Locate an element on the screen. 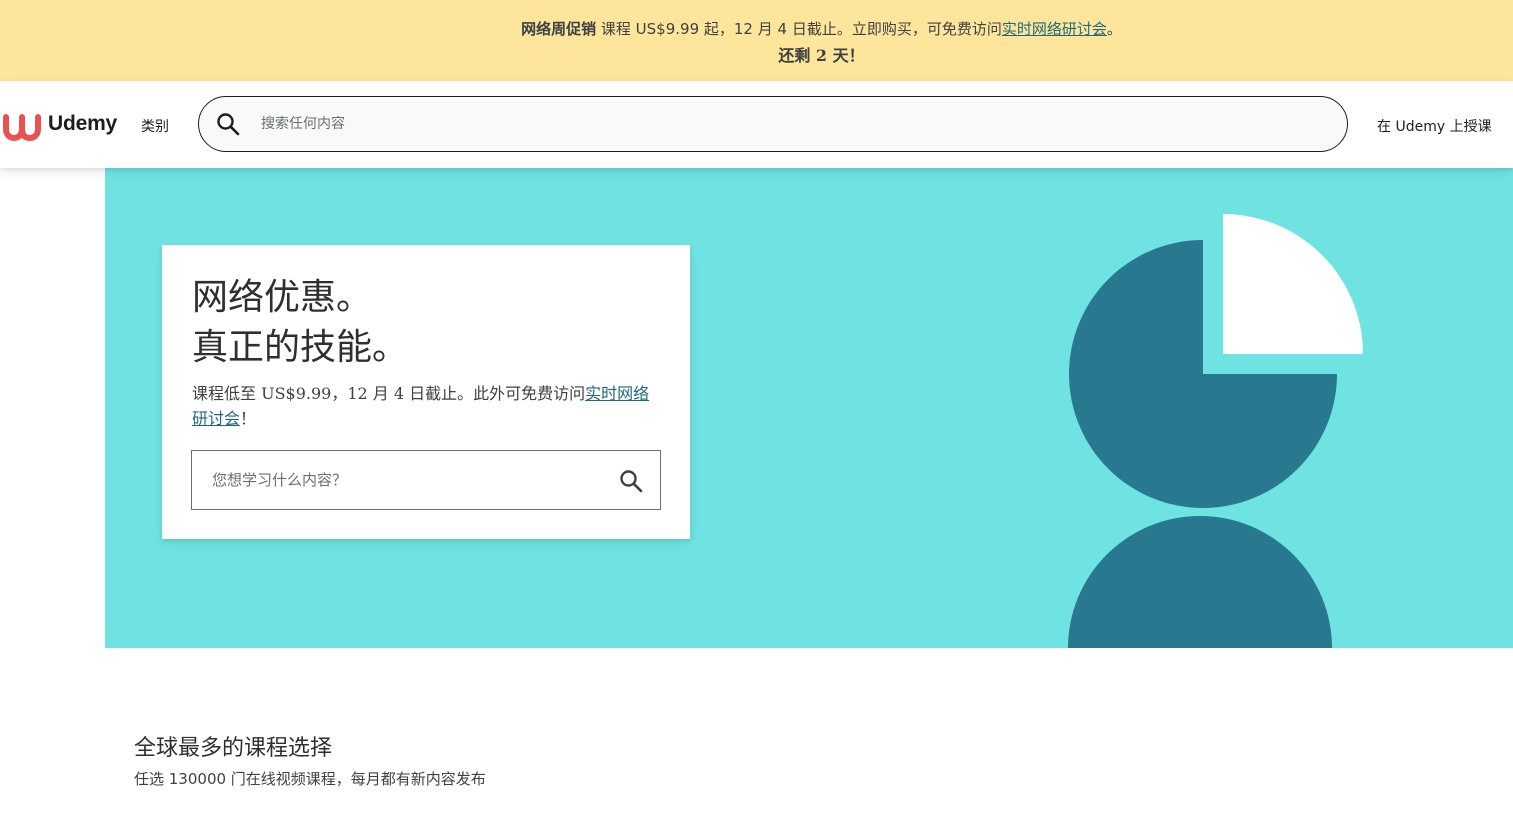  section-subtitle: 任选 130000 门在线视频课程，每月都有新内容发布 is located at coordinates (310, 779).